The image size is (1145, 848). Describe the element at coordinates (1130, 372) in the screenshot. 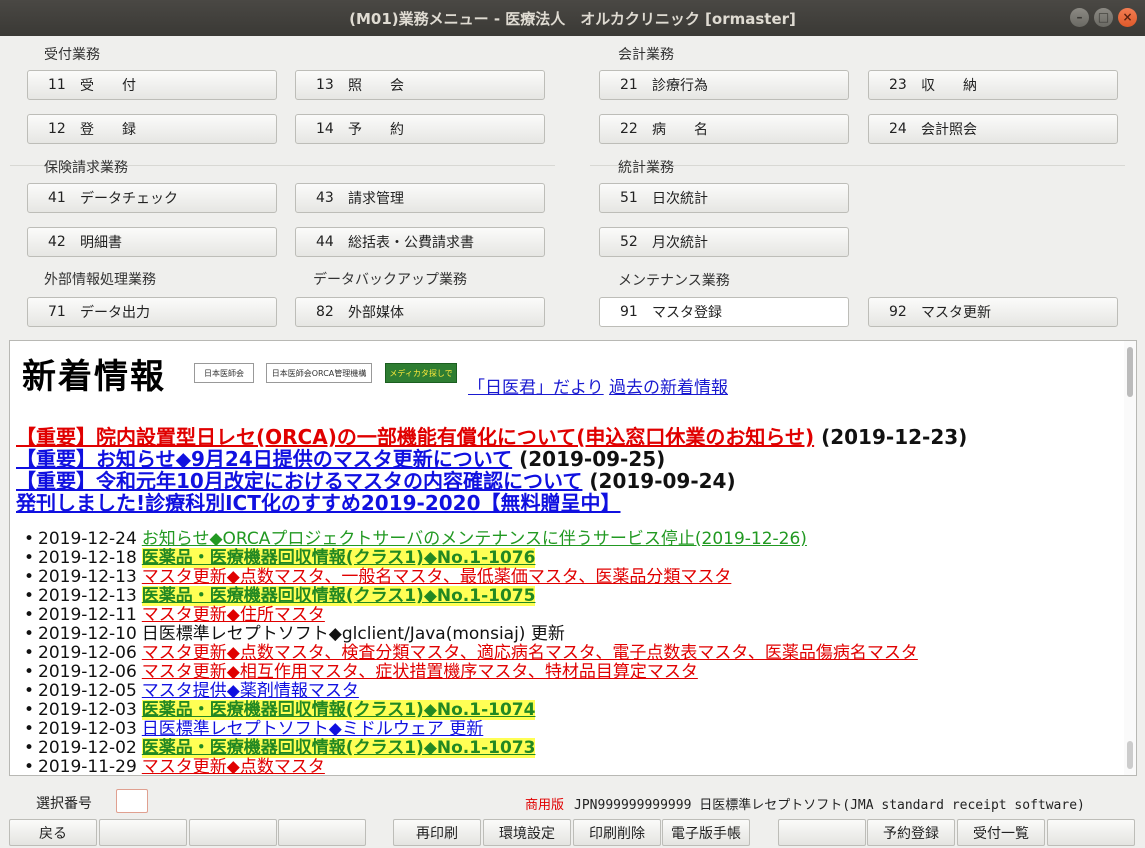

I see `scrollbar-thumb` at that location.